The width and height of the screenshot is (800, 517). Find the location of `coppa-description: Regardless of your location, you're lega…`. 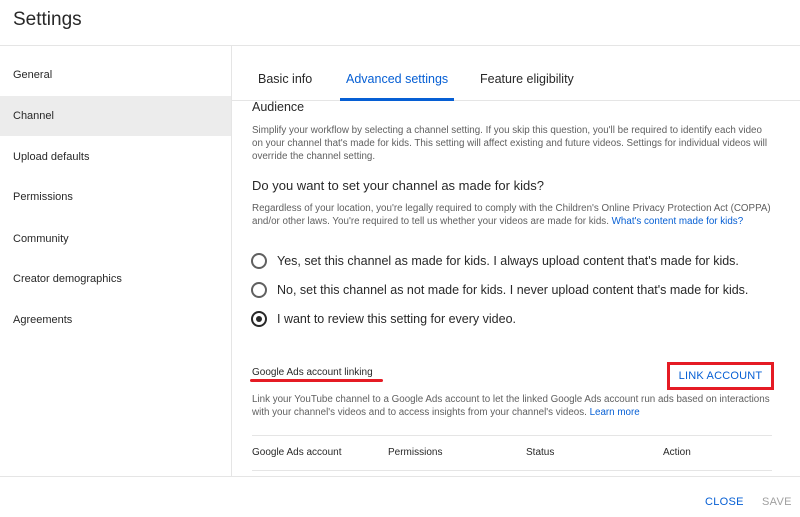

coppa-description: Regardless of your location, you're lega… is located at coordinates (513, 215).